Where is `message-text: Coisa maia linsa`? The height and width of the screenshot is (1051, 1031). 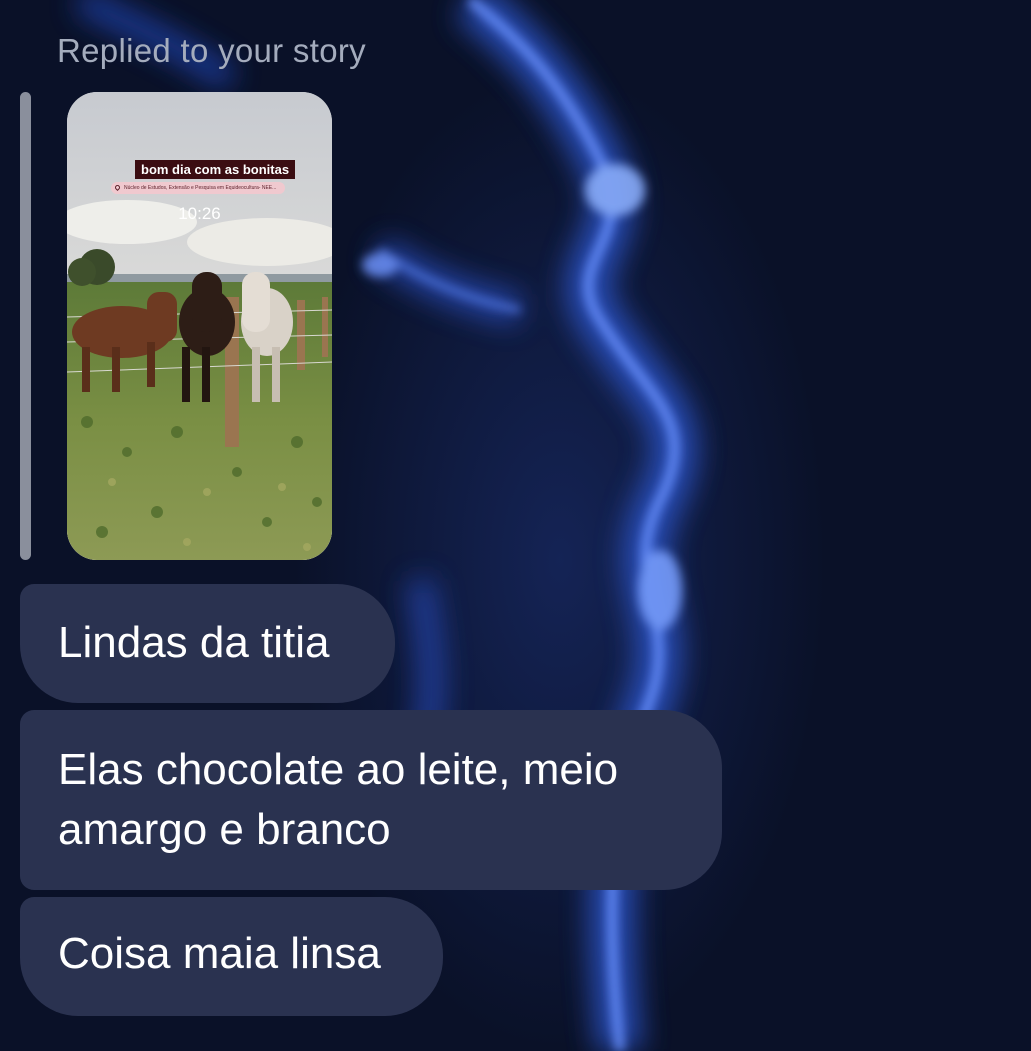 message-text: Coisa maia linsa is located at coordinates (219, 953).